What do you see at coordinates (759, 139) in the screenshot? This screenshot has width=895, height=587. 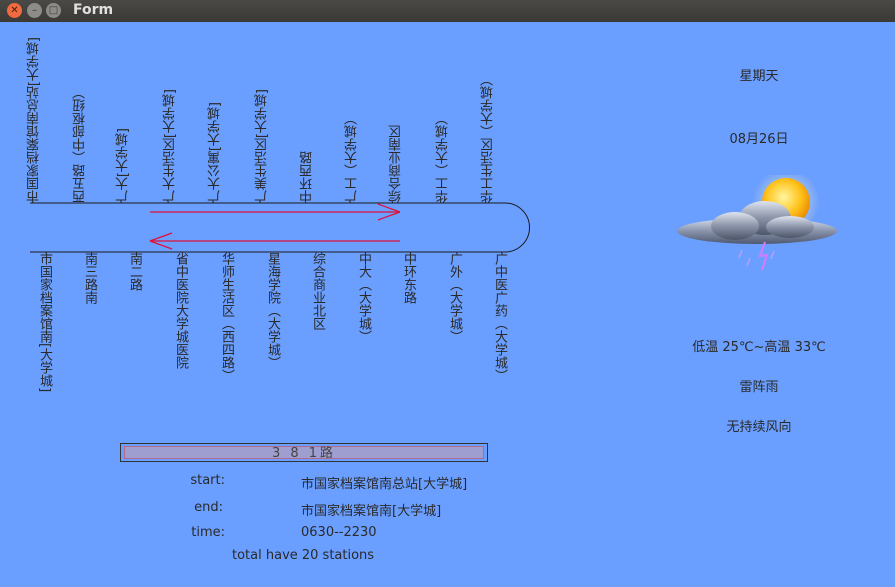 I see `weather-date: 08月26日` at bounding box center [759, 139].